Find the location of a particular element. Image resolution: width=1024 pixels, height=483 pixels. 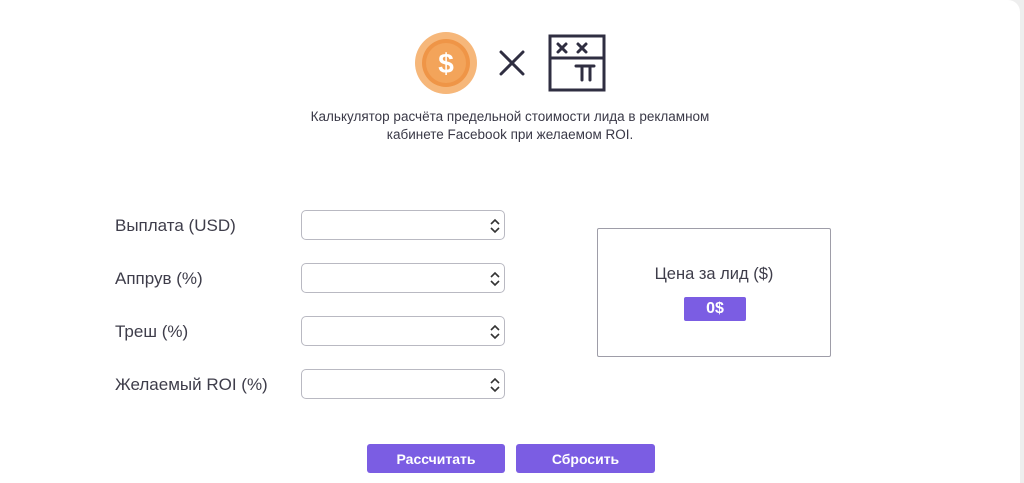

lead-price-value: 0$ is located at coordinates (715, 309).